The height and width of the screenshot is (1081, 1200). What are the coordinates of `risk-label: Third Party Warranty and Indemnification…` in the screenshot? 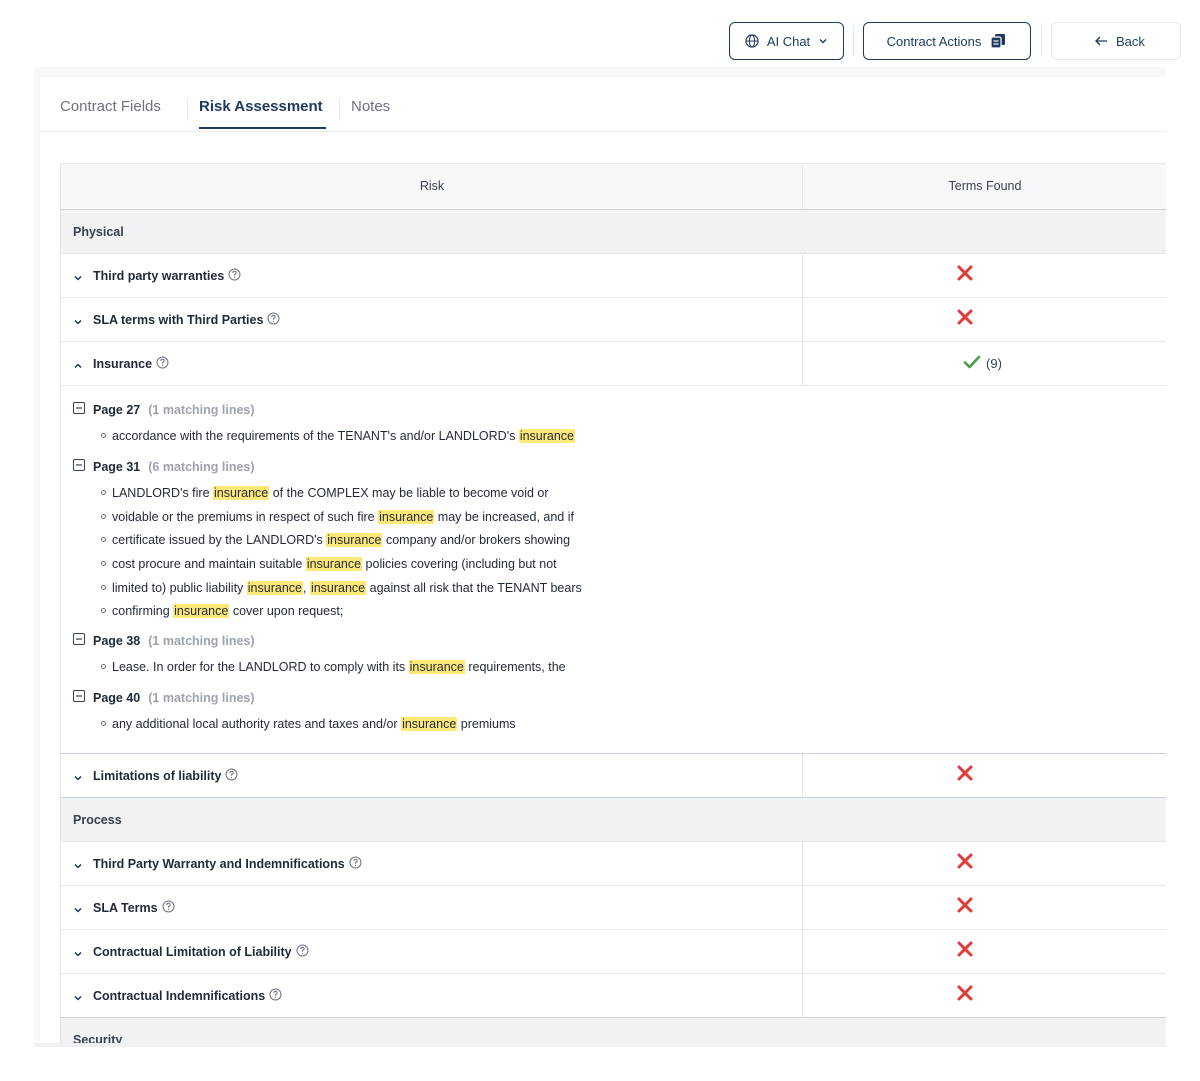 It's located at (219, 864).